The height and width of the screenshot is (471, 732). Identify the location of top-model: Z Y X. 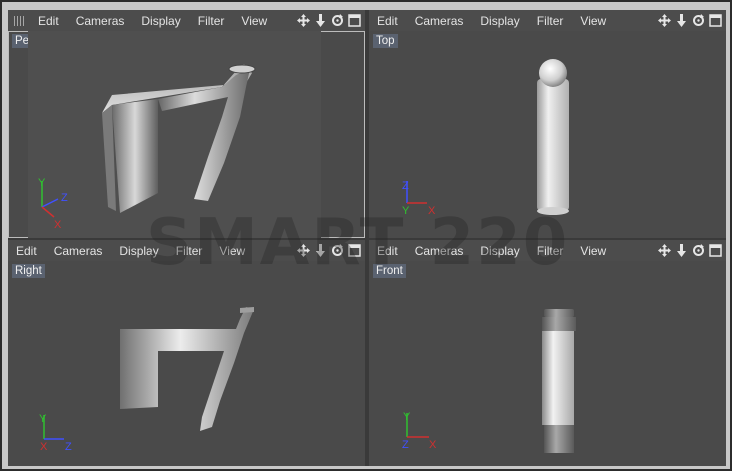
(485, 138).